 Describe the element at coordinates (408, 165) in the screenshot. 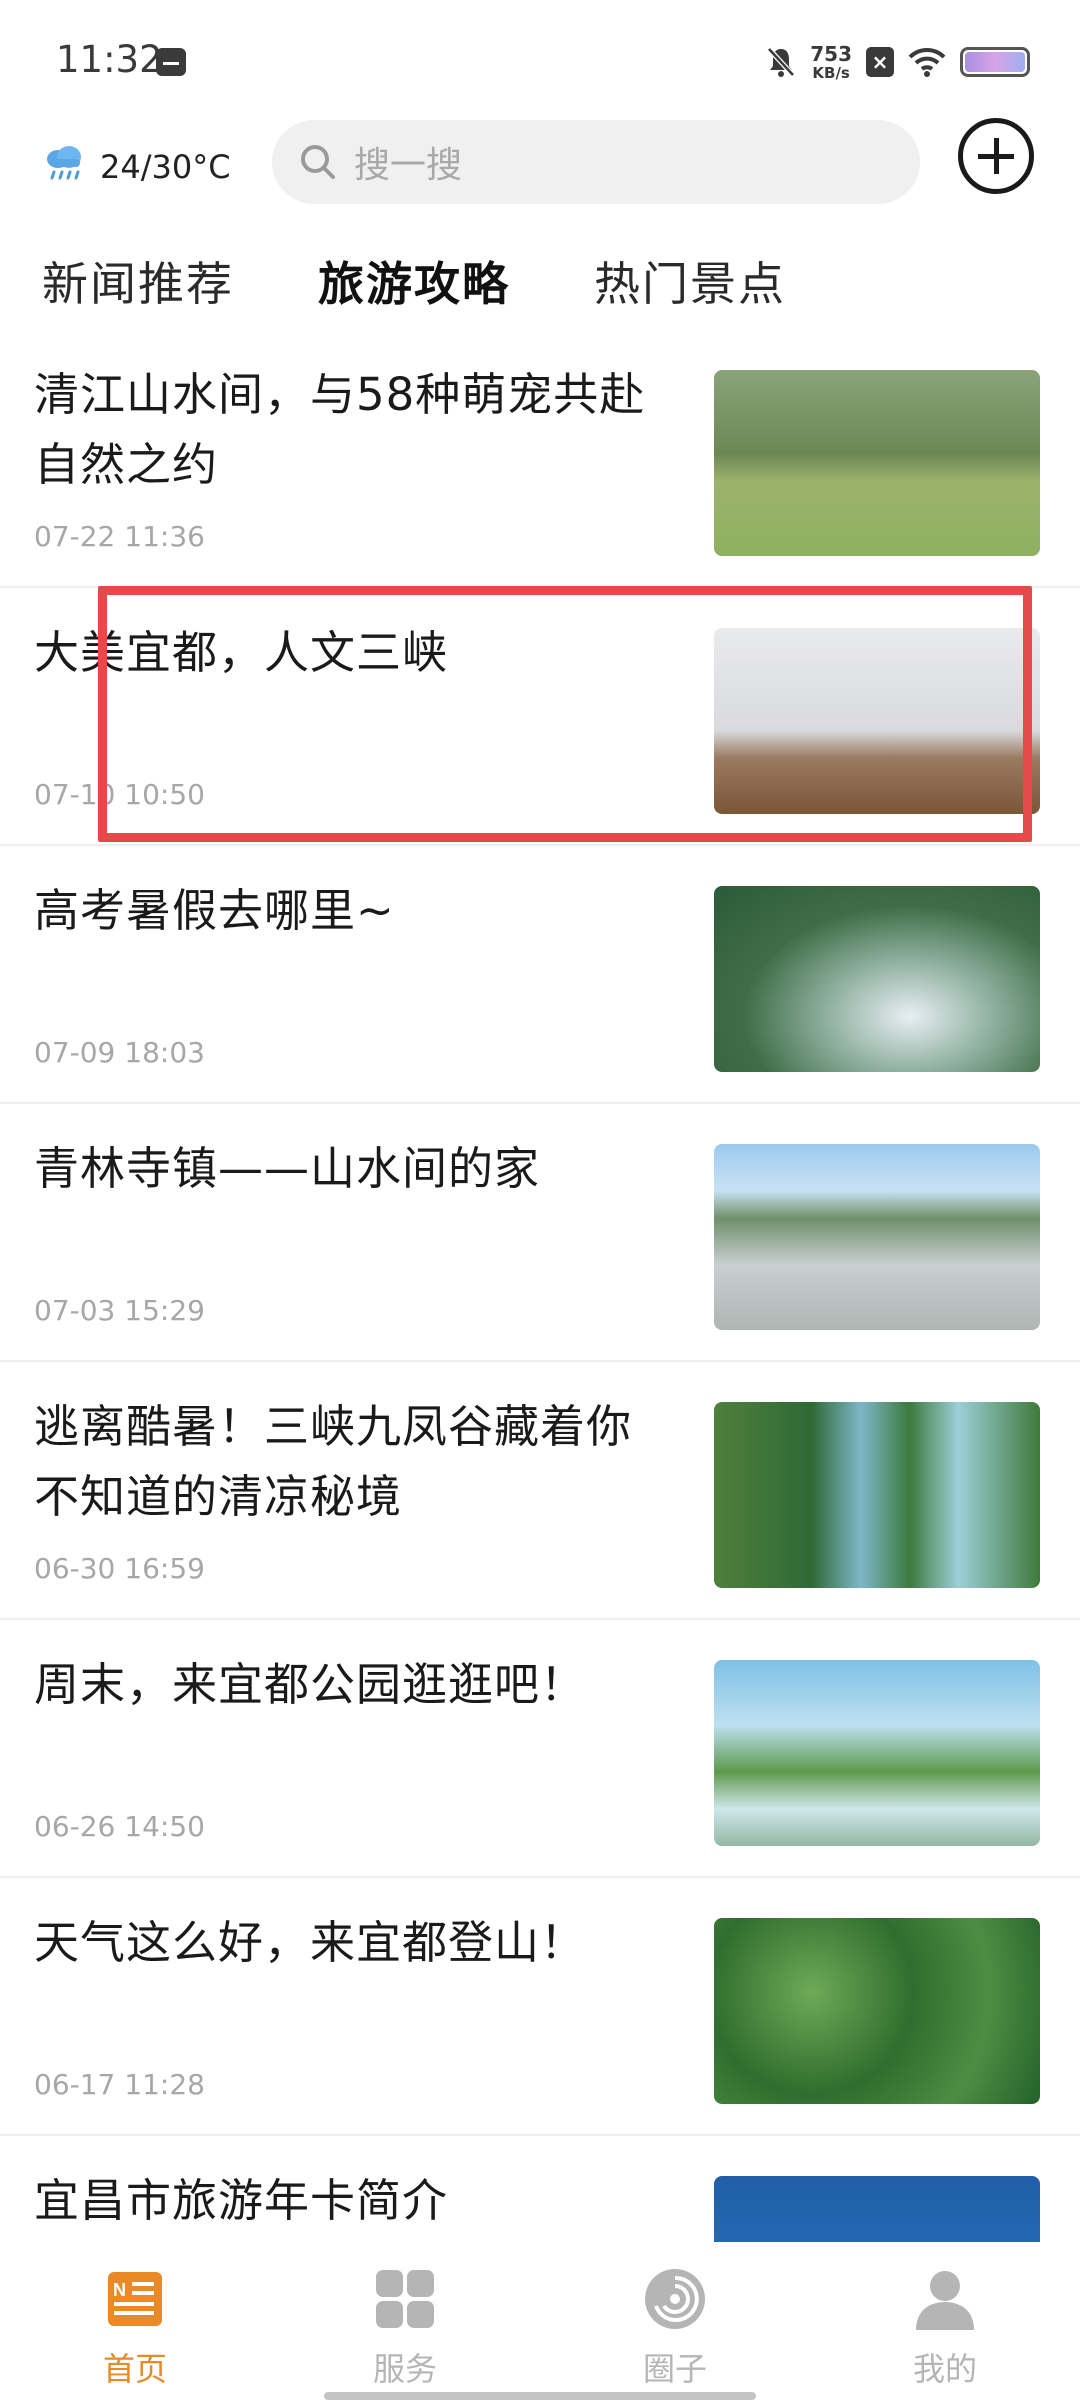

I see `search-placeholder: 搜一搜` at that location.